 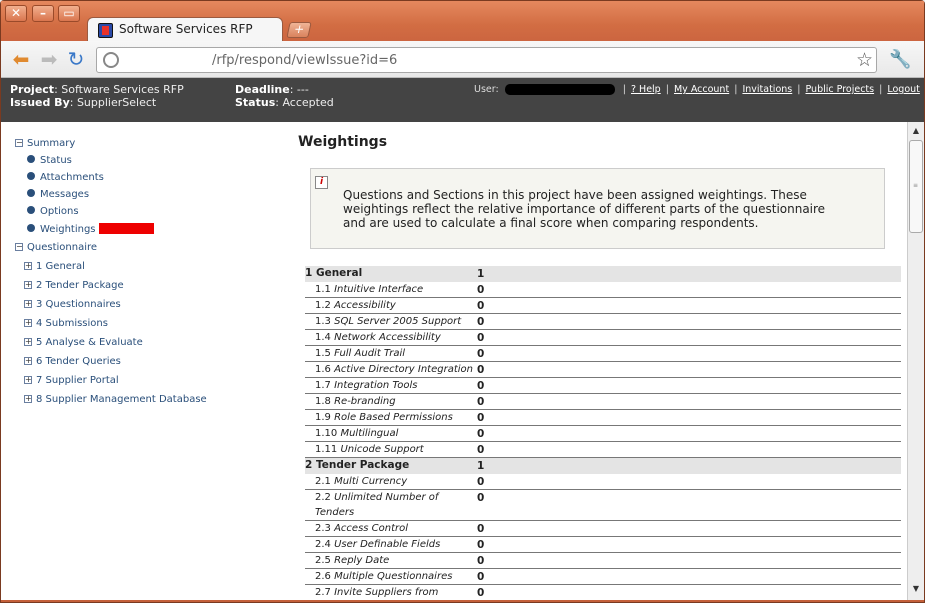 What do you see at coordinates (388, 321) in the screenshot?
I see `row-label: 1.3 SQL Server 2005 Support` at bounding box center [388, 321].